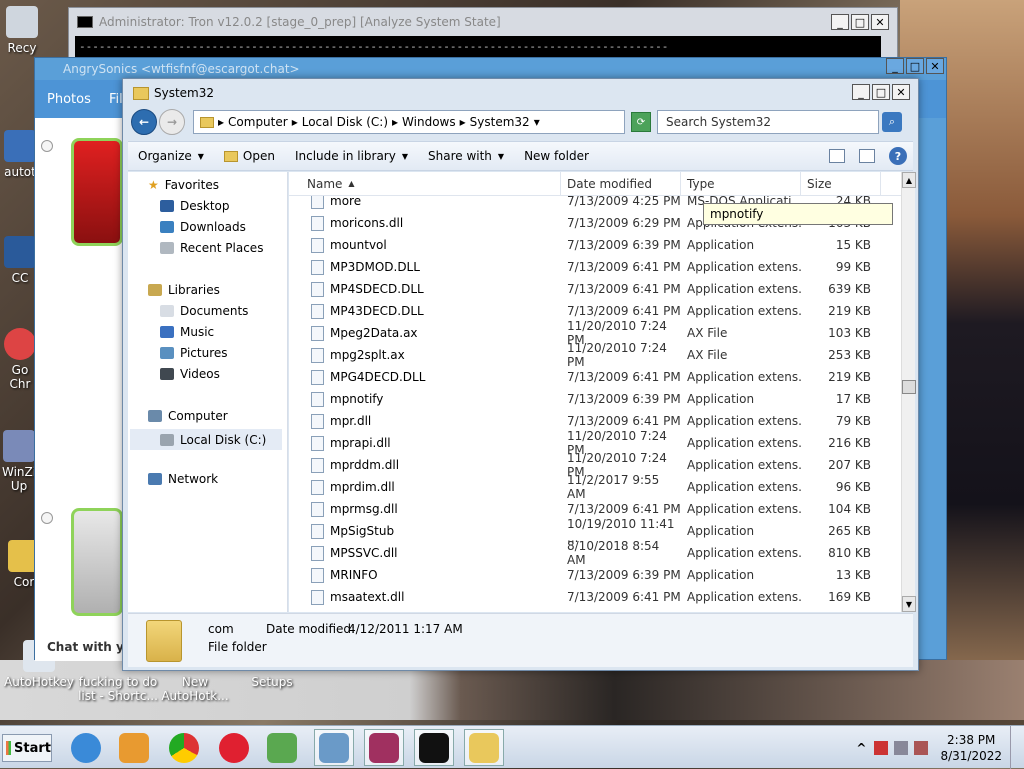 The image size is (1024, 769). What do you see at coordinates (613, 487) in the screenshot?
I see `file-date: 11/2/2017 9:55 AM` at bounding box center [613, 487].